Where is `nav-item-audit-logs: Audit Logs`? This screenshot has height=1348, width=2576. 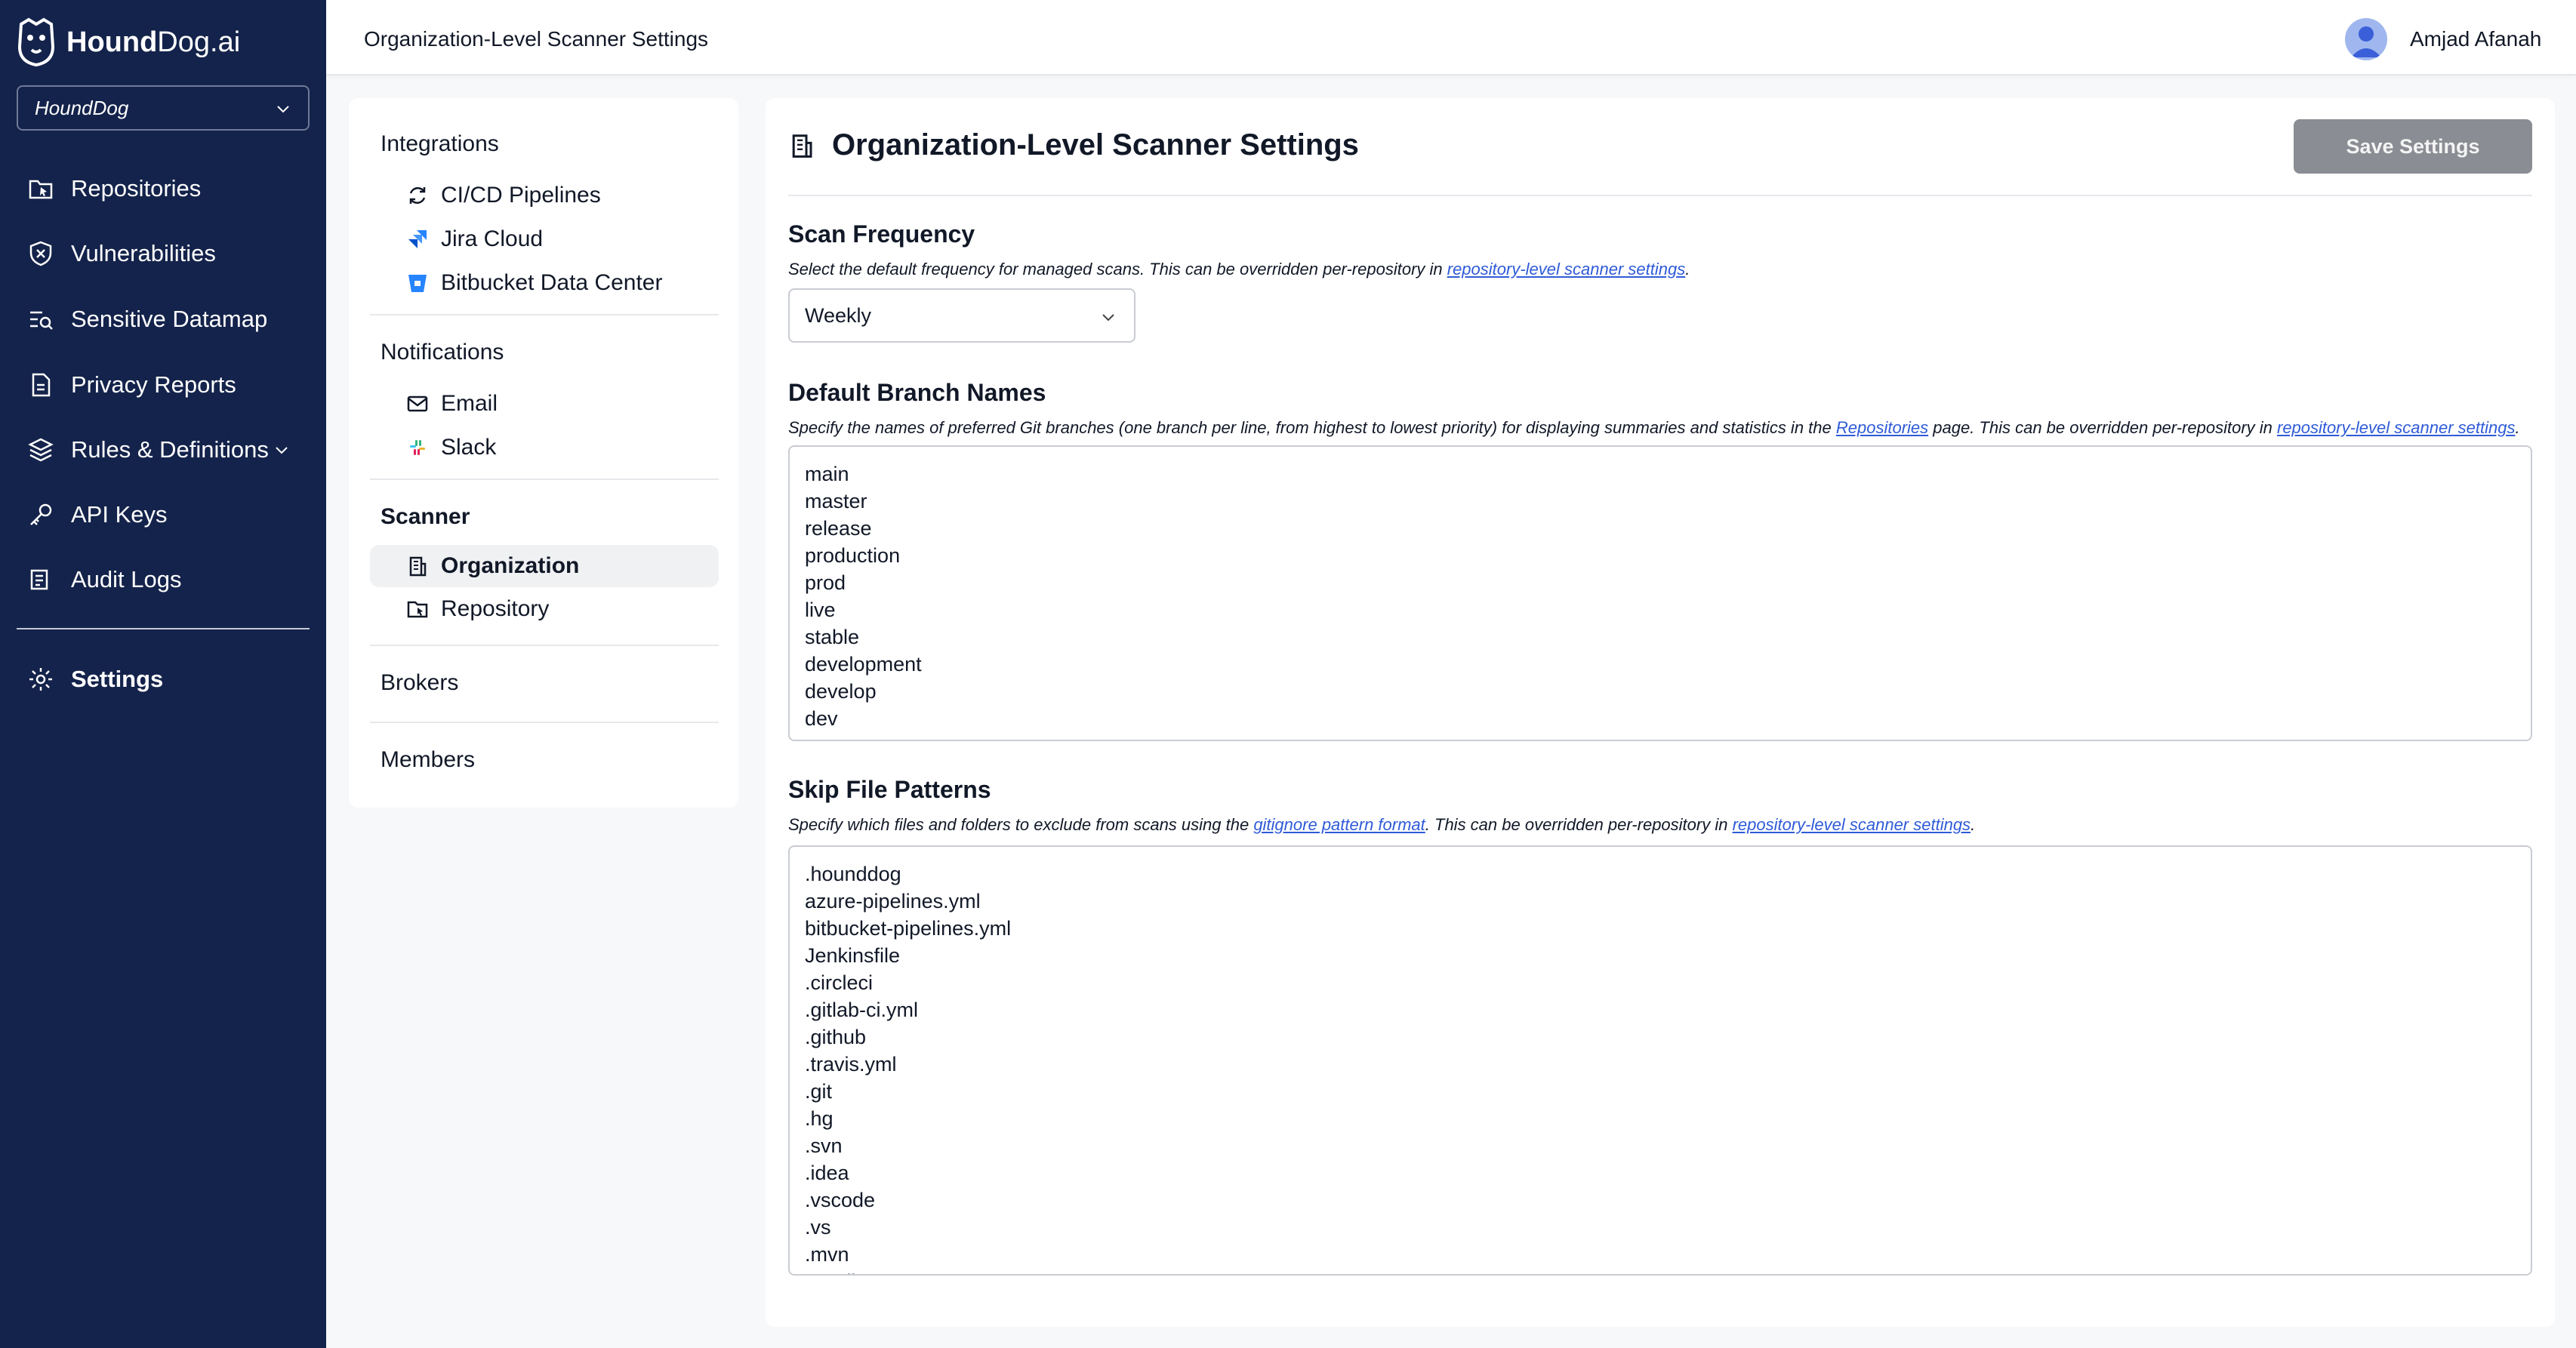
nav-item-audit-logs: Audit Logs is located at coordinates (170, 580).